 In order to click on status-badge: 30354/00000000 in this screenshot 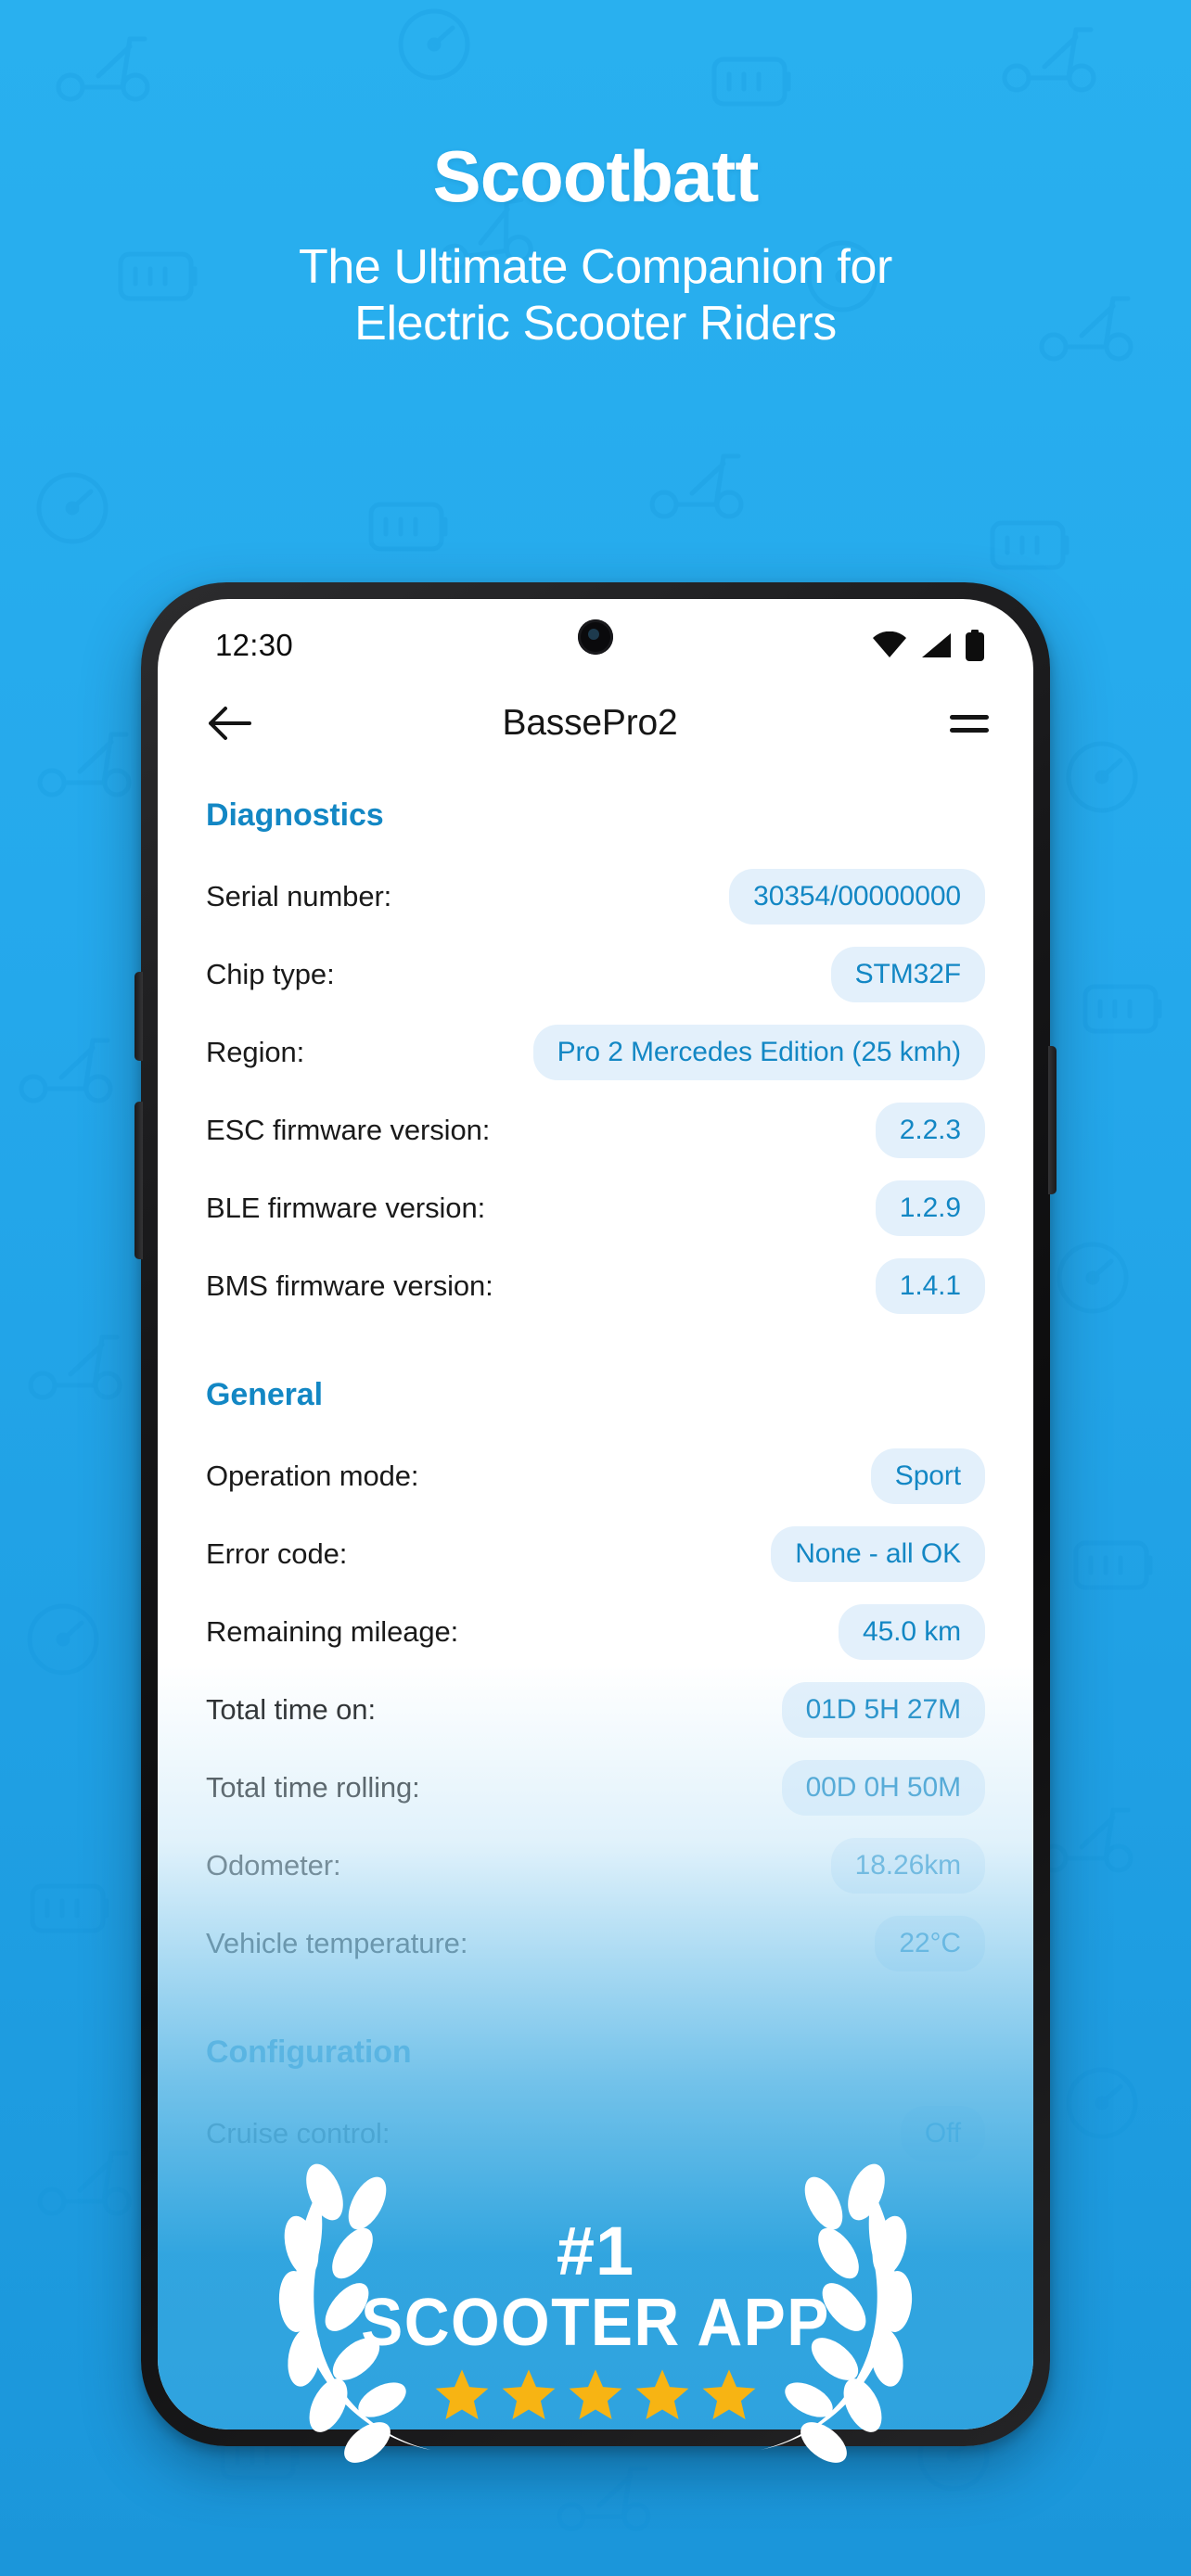, I will do `click(857, 897)`.